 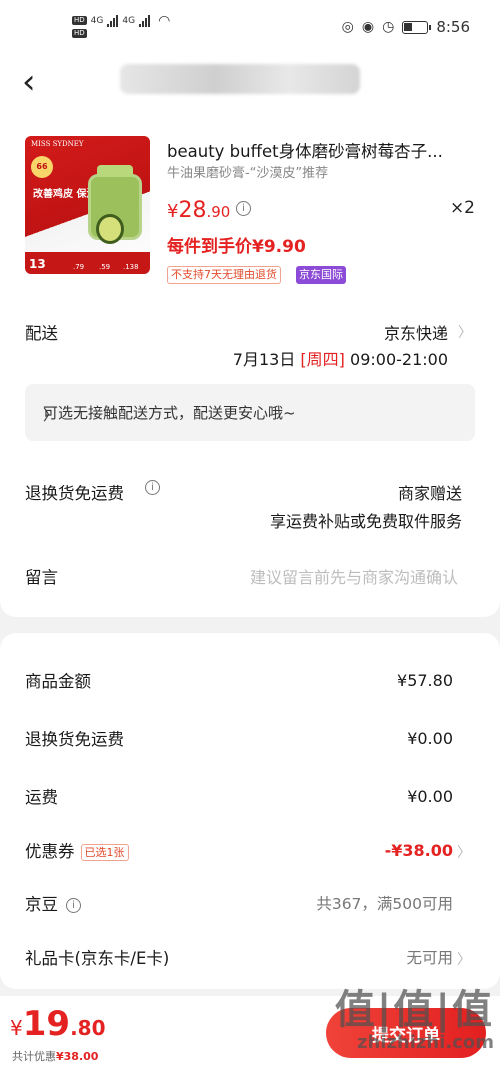 I want to click on no-return-tag: 不支持7天无理由退货, so click(x=224, y=275).